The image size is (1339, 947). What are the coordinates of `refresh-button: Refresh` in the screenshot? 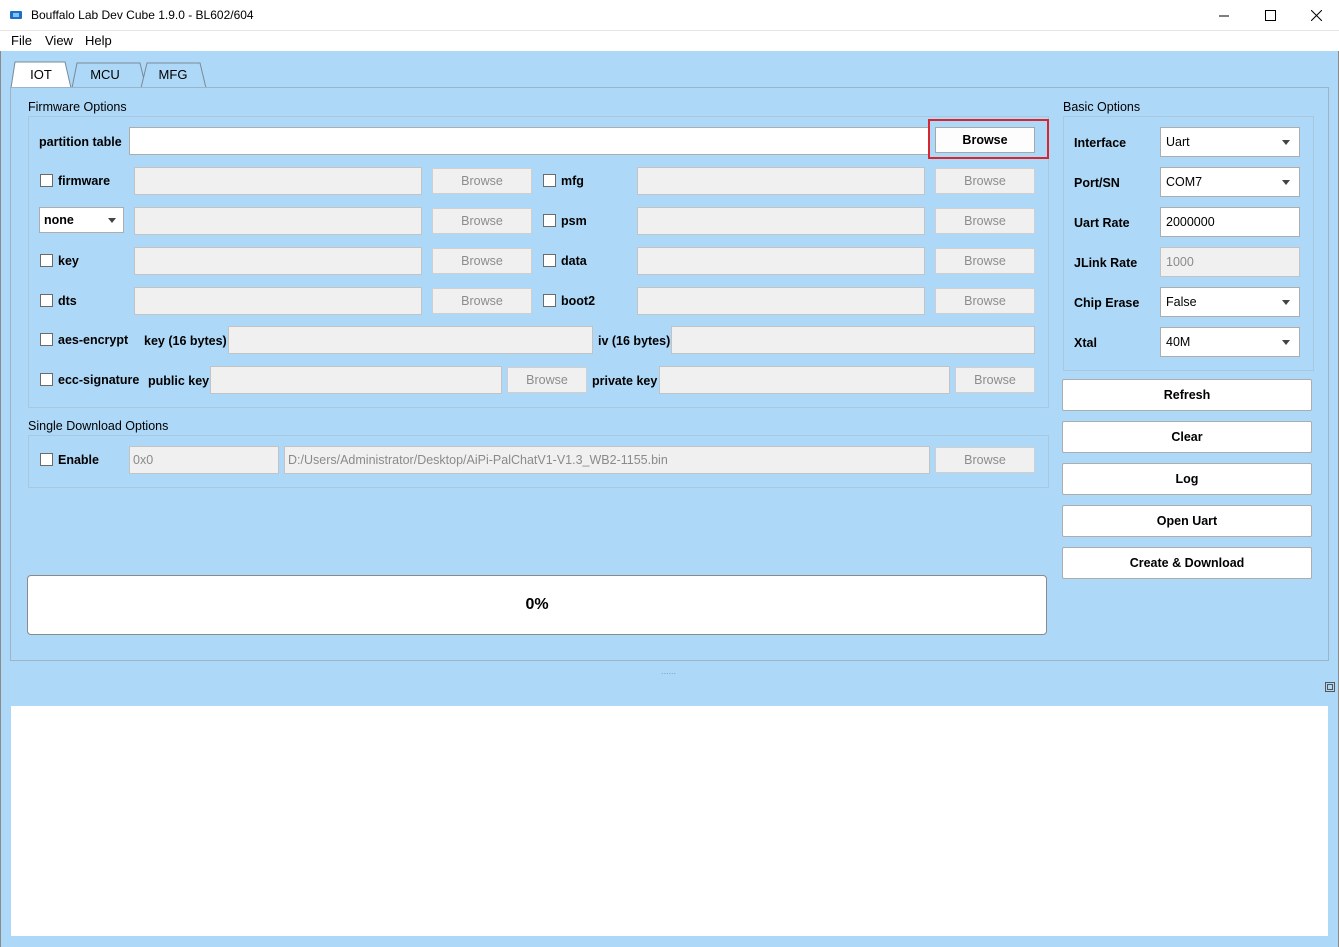 It's located at (1187, 395).